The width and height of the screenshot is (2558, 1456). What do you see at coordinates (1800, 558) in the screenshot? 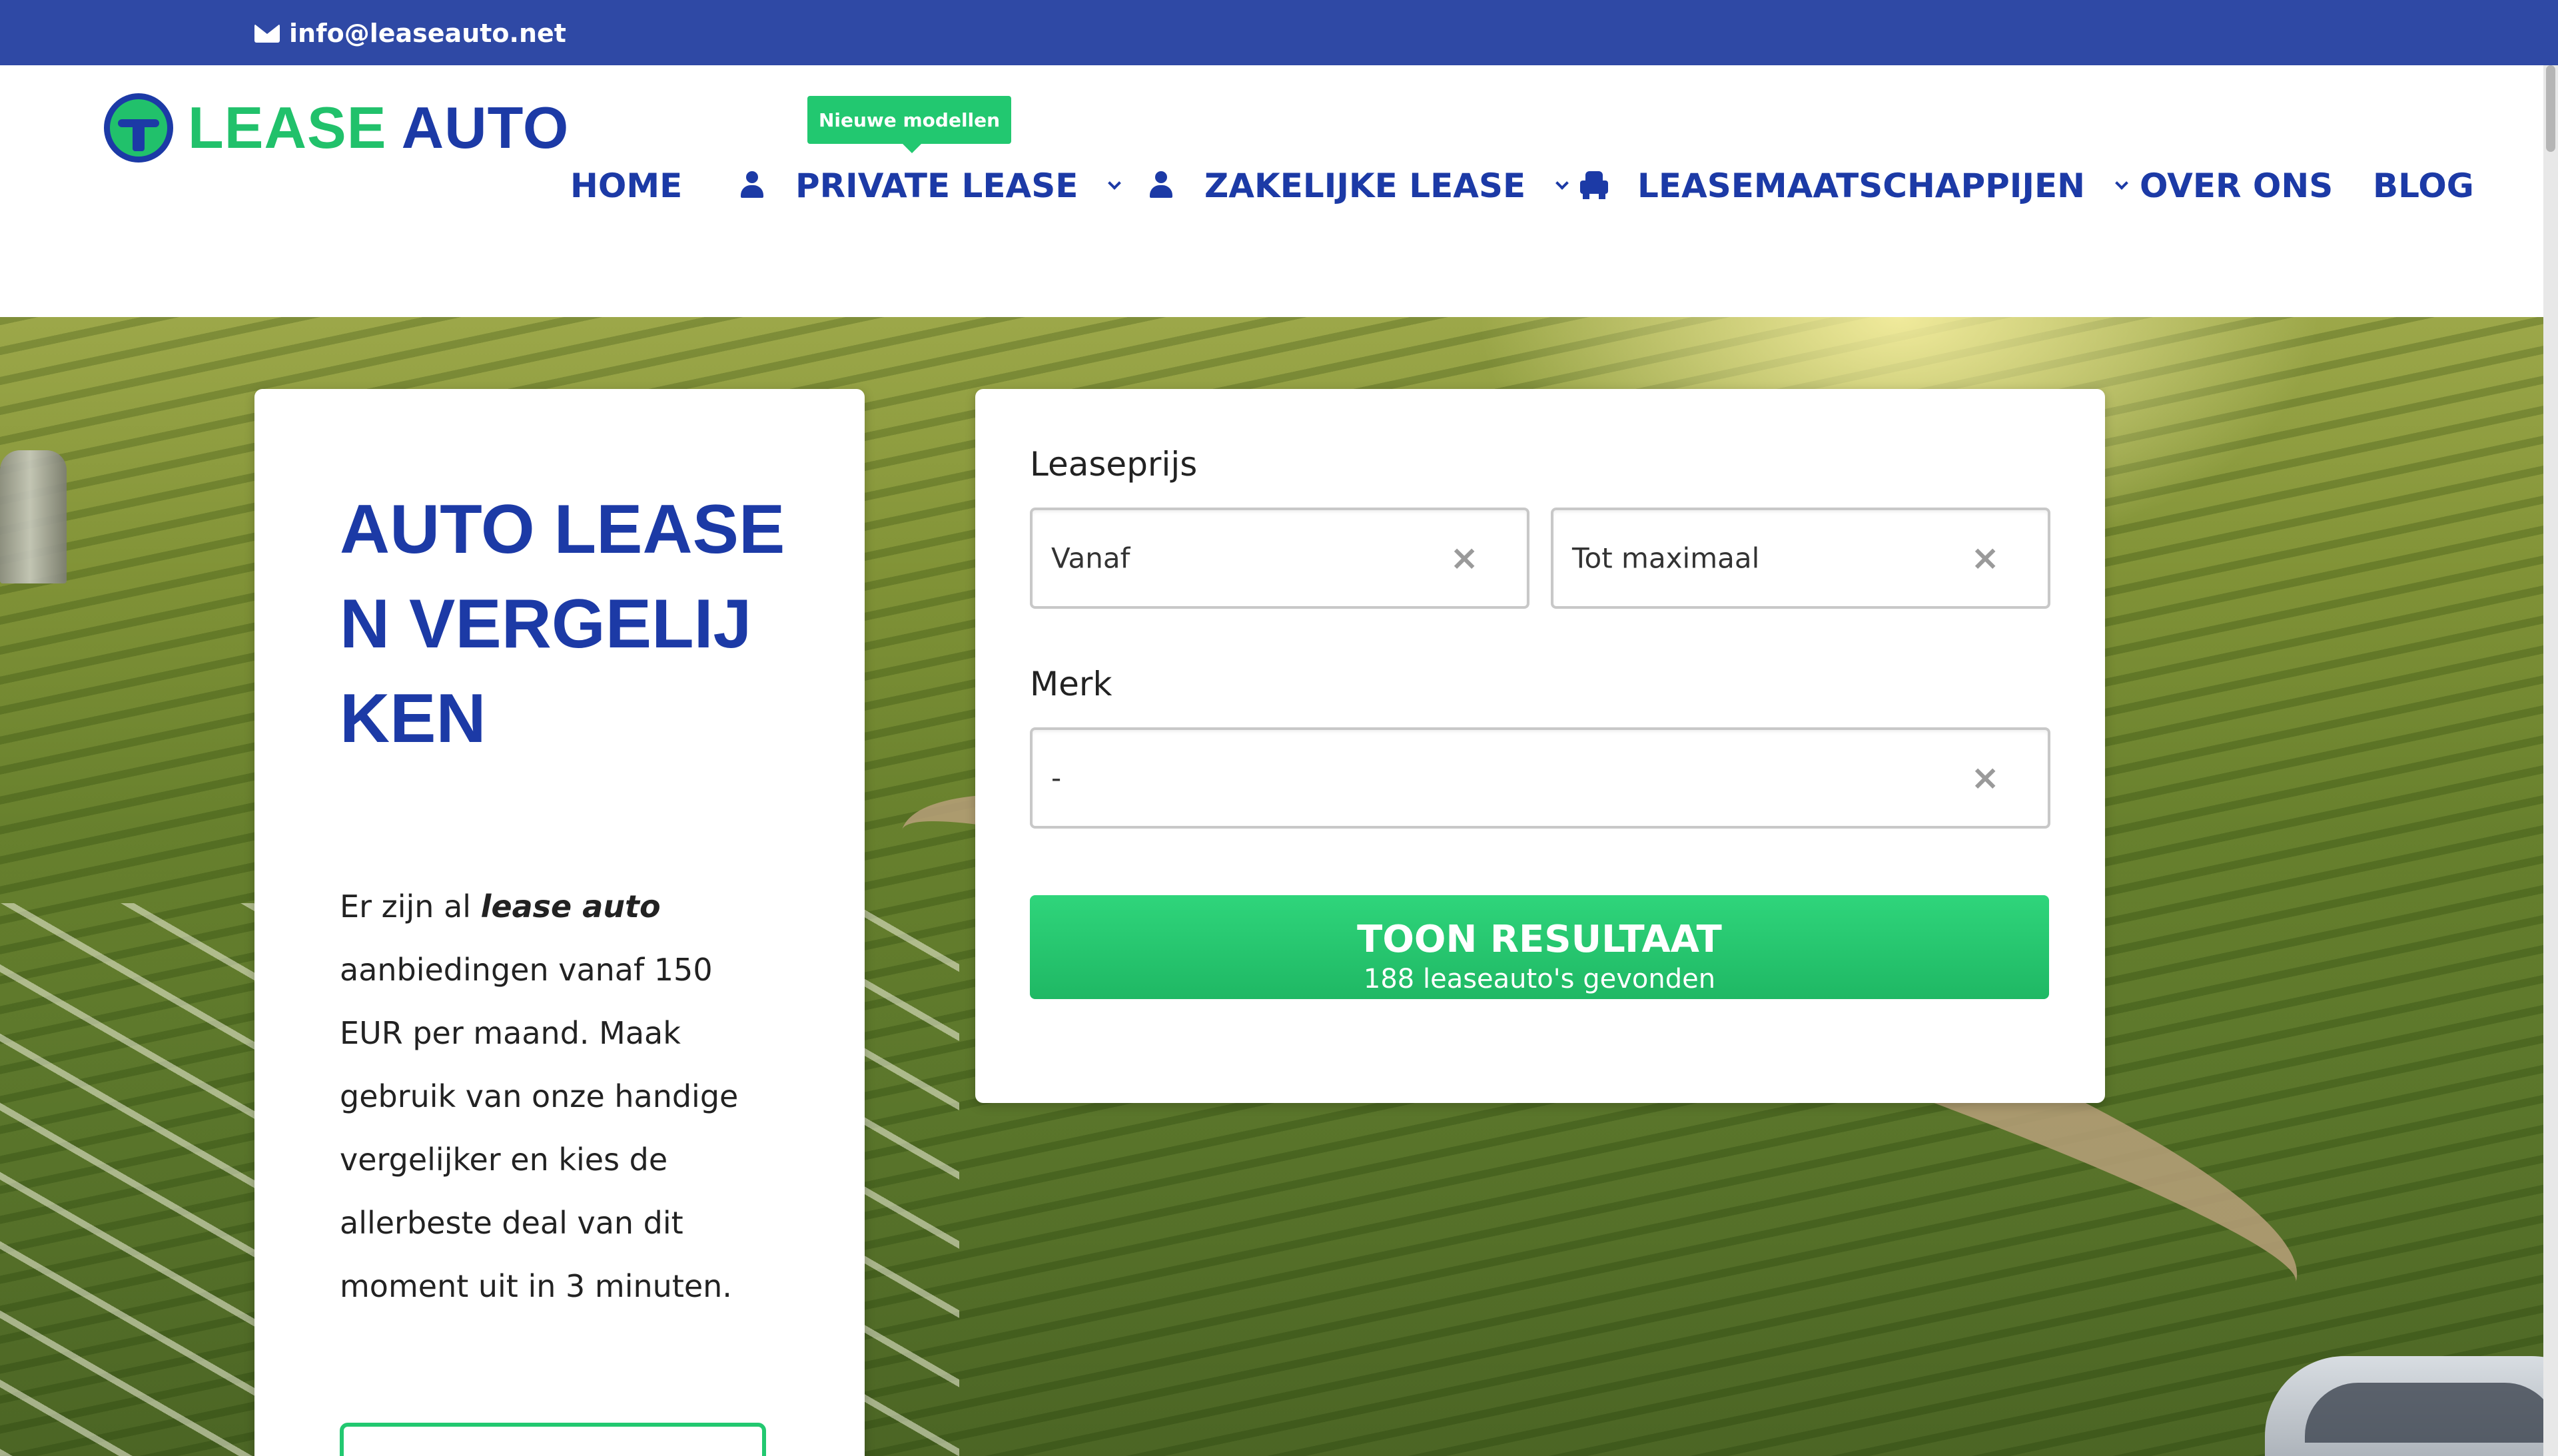
I see `price-to-select: Tot maximaal ×` at bounding box center [1800, 558].